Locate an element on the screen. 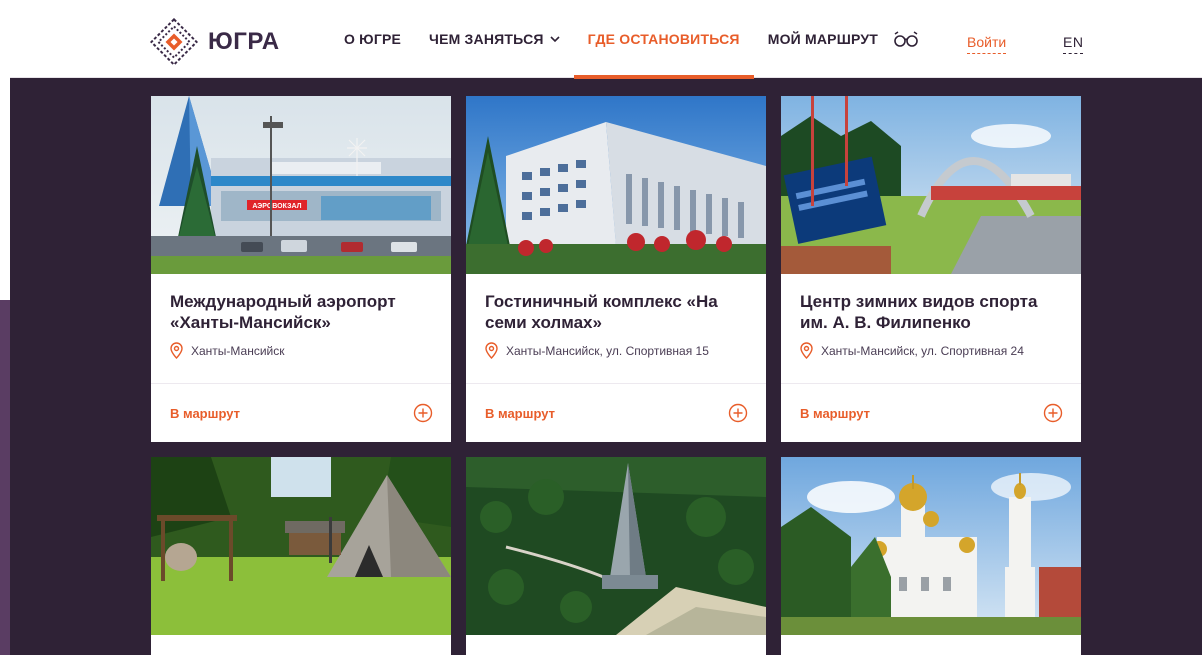 The image size is (1202, 655). page-left-edge is located at coordinates (5, 150).